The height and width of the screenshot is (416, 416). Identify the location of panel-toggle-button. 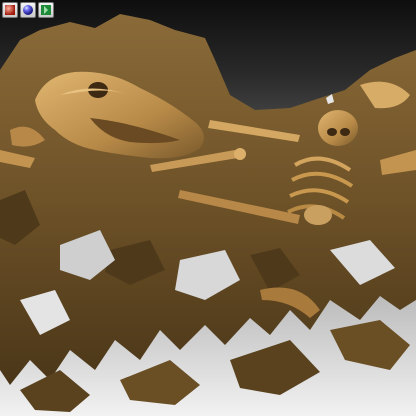
(46, 10).